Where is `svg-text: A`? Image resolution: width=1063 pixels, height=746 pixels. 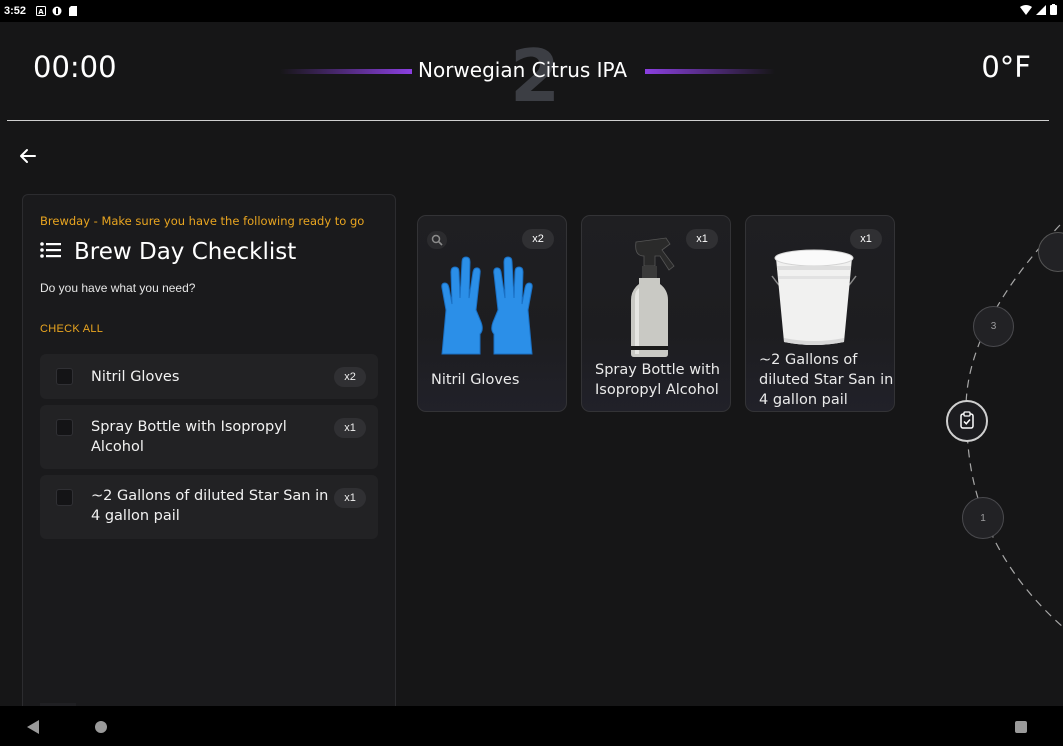 svg-text: A is located at coordinates (41, 12).